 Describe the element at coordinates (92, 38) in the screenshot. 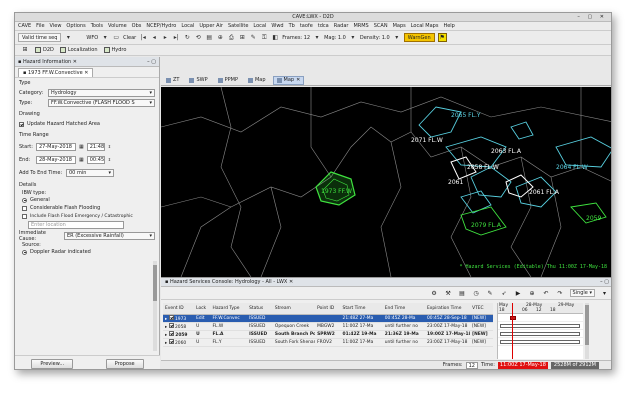

I see `wfo-dropdown: WFO` at that location.